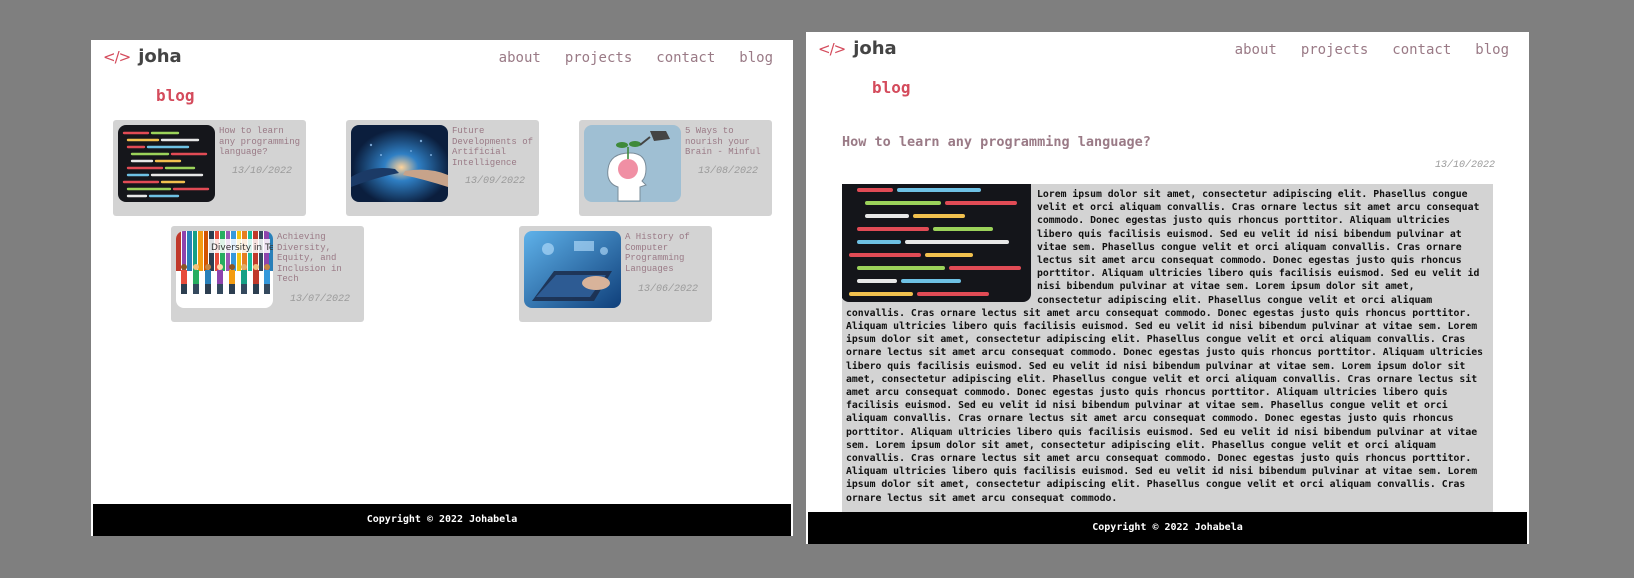 Image resolution: width=1634 pixels, height=578 pixels. I want to click on card-date: 13/07/2022, so click(319, 299).